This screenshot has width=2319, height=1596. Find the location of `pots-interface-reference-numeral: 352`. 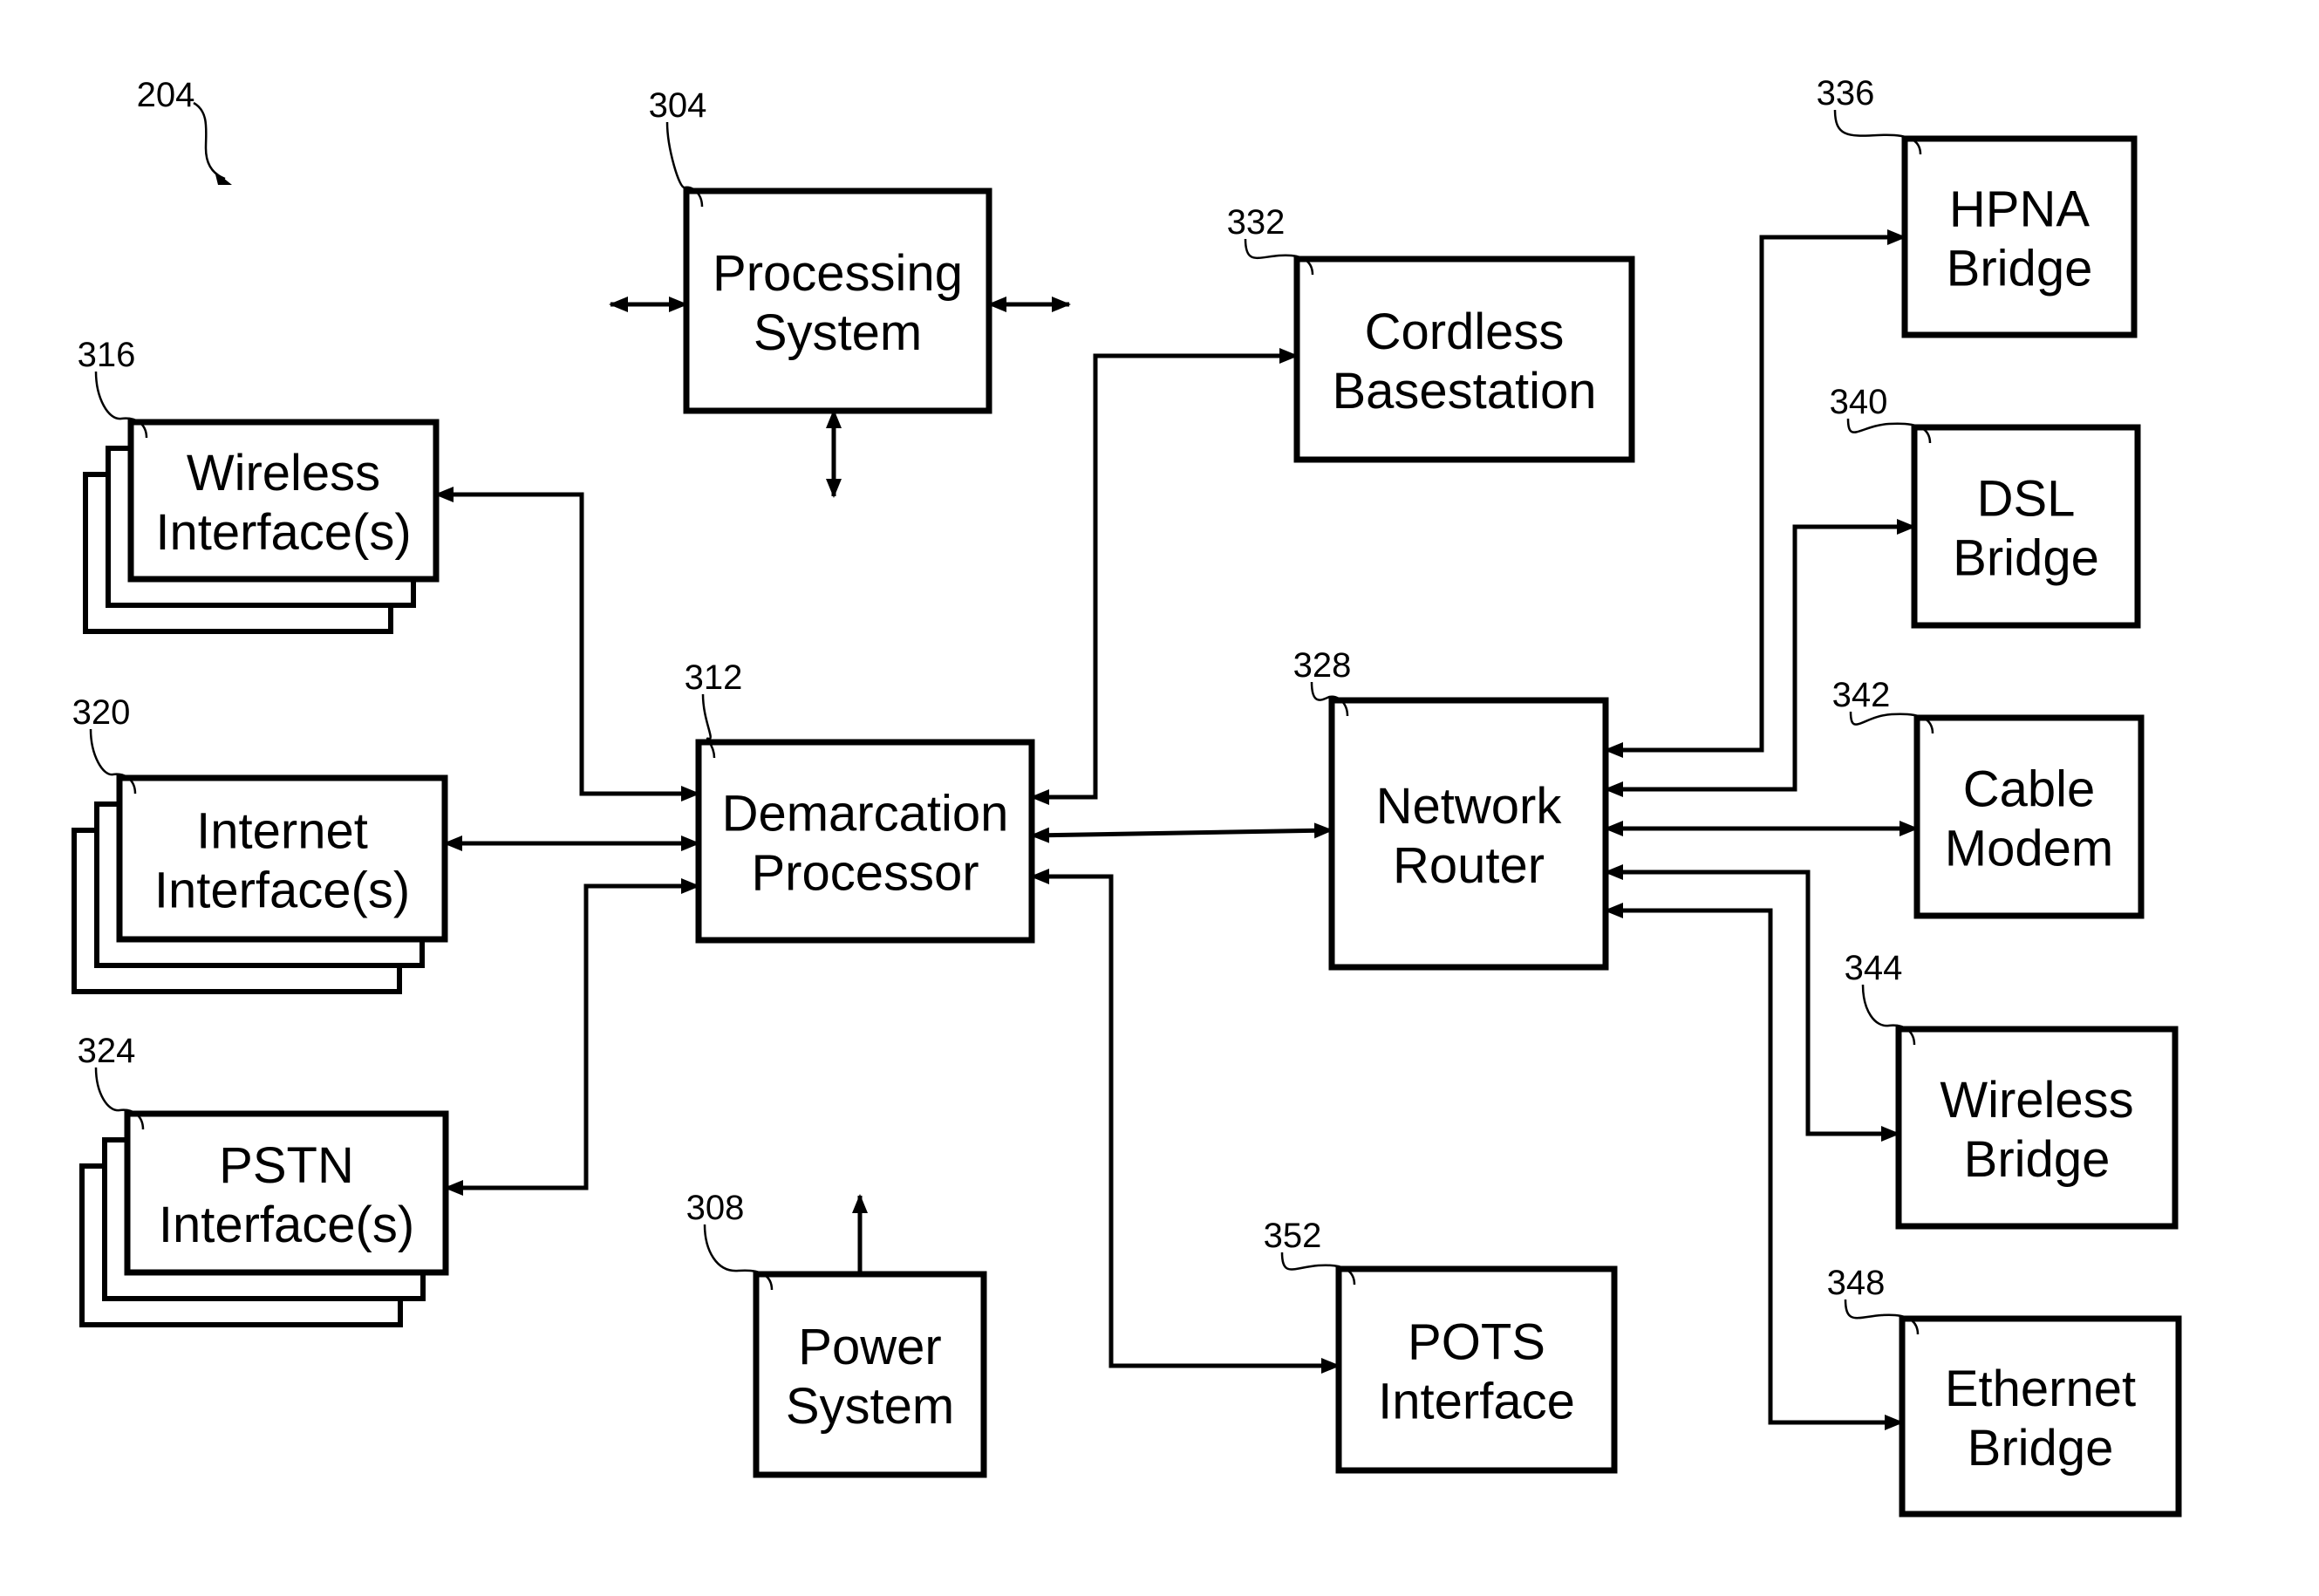

pots-interface-reference-numeral: 352 is located at coordinates (1293, 1236).